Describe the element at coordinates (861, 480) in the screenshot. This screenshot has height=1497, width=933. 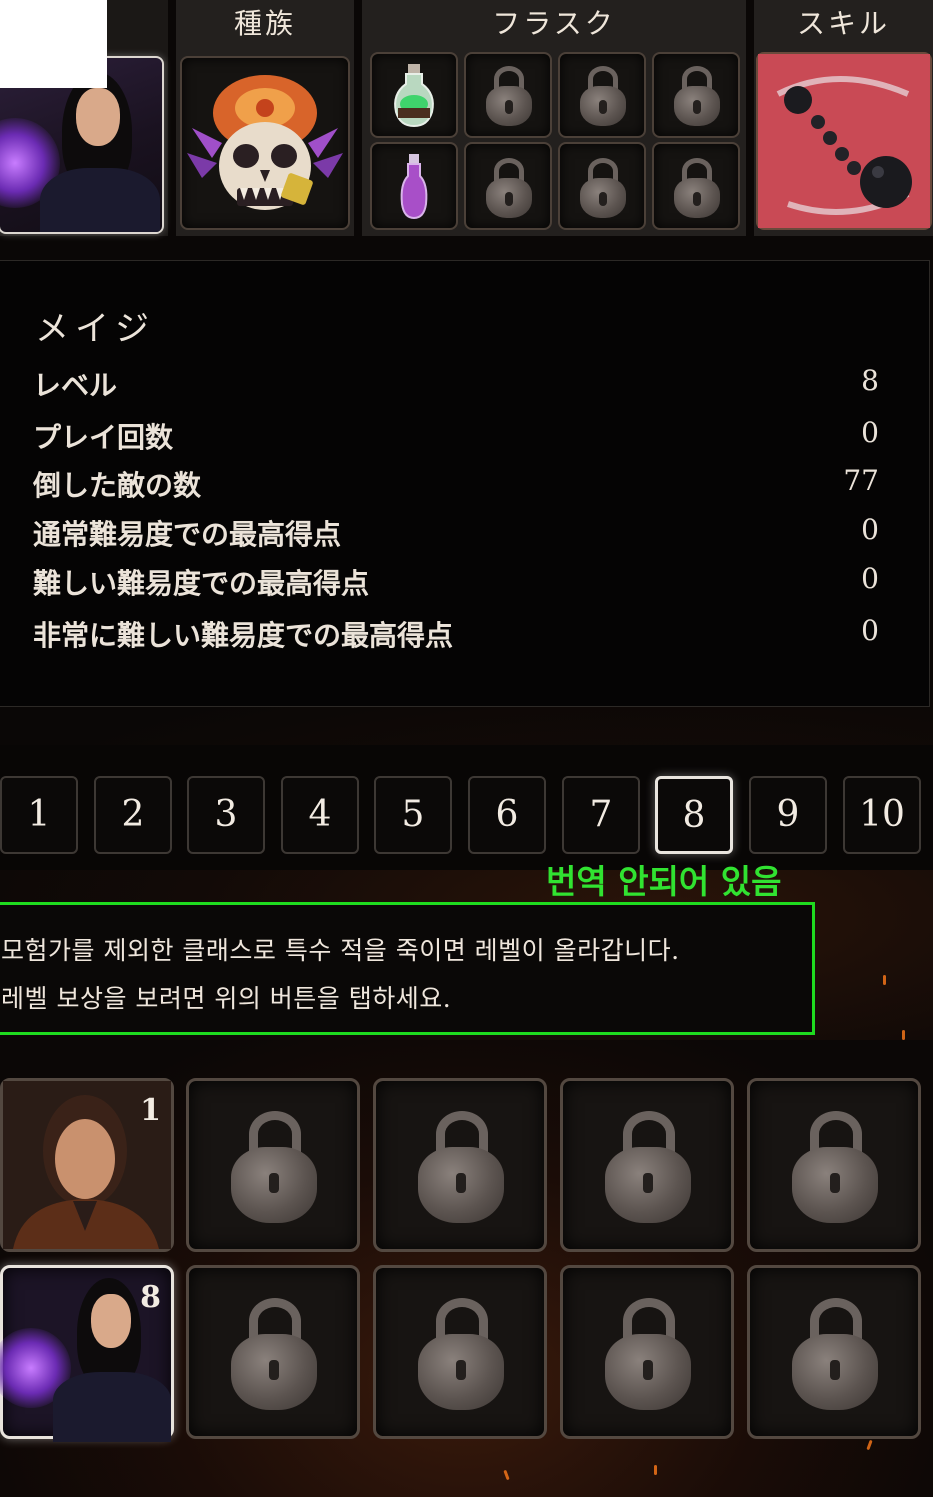
I see `stat-value-kills: 77` at that location.